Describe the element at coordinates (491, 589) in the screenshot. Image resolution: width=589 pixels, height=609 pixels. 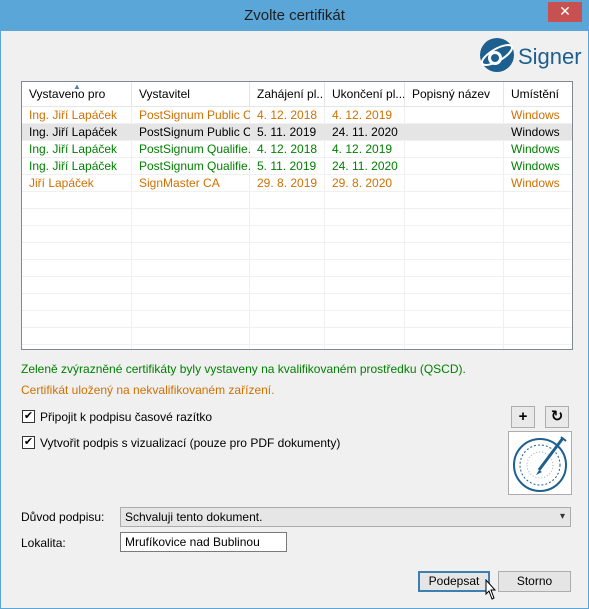
I see `mouse-pointer-icon` at that location.